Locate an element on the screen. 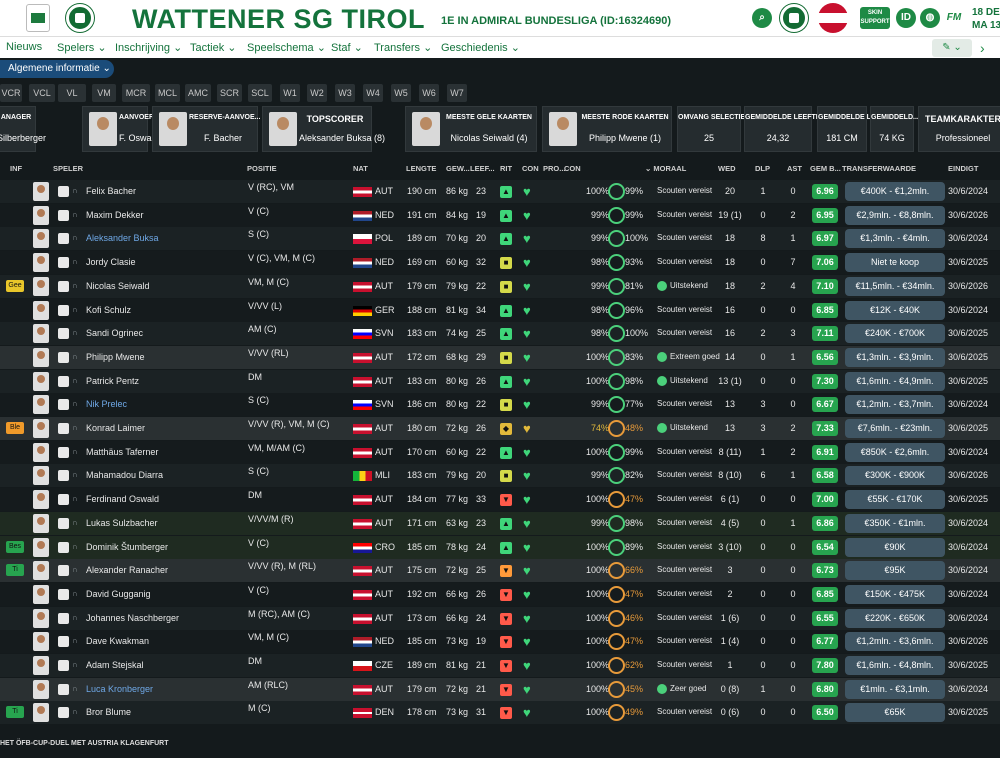 The width and height of the screenshot is (1000, 758). tab-mcl: MCL is located at coordinates (167, 93).